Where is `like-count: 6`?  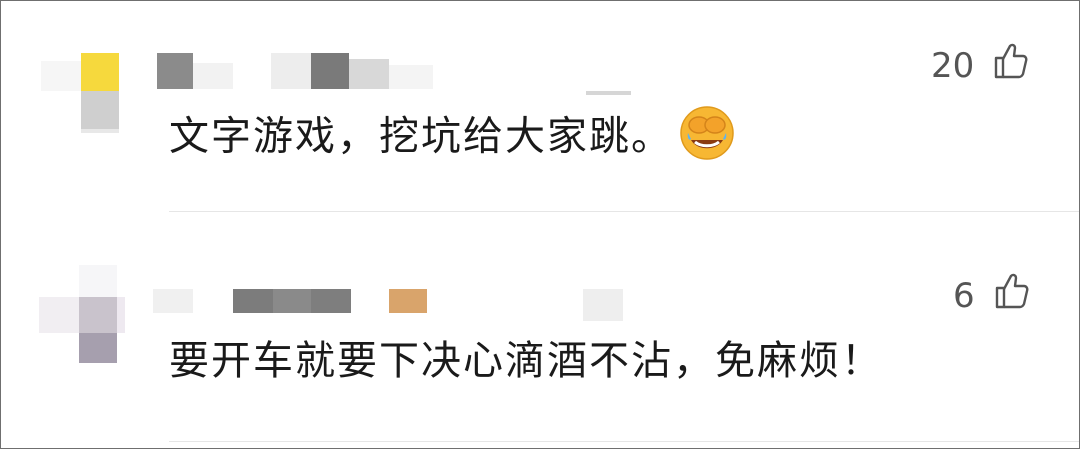
like-count: 6 is located at coordinates (964, 295).